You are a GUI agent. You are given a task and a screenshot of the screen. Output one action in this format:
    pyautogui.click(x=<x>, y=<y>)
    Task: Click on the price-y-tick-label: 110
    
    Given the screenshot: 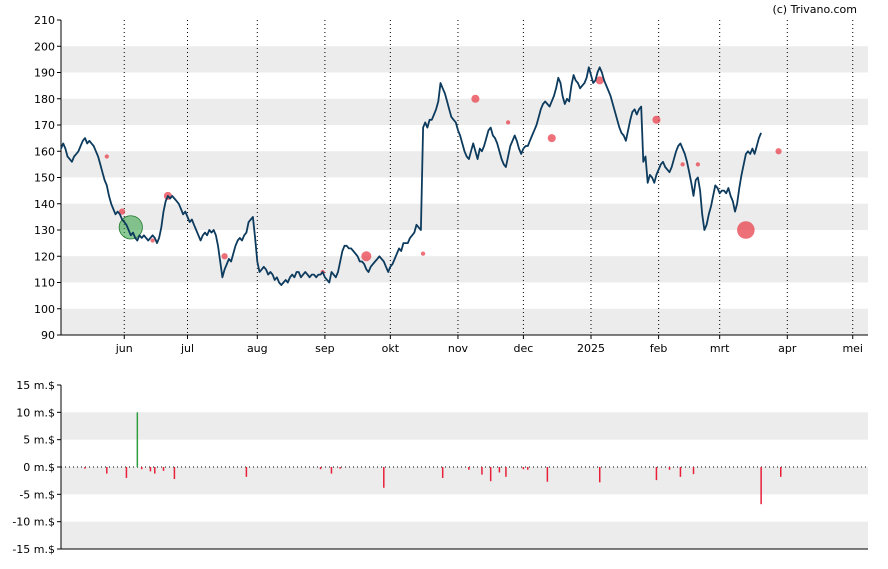 What is the action you would take?
    pyautogui.click(x=44, y=283)
    